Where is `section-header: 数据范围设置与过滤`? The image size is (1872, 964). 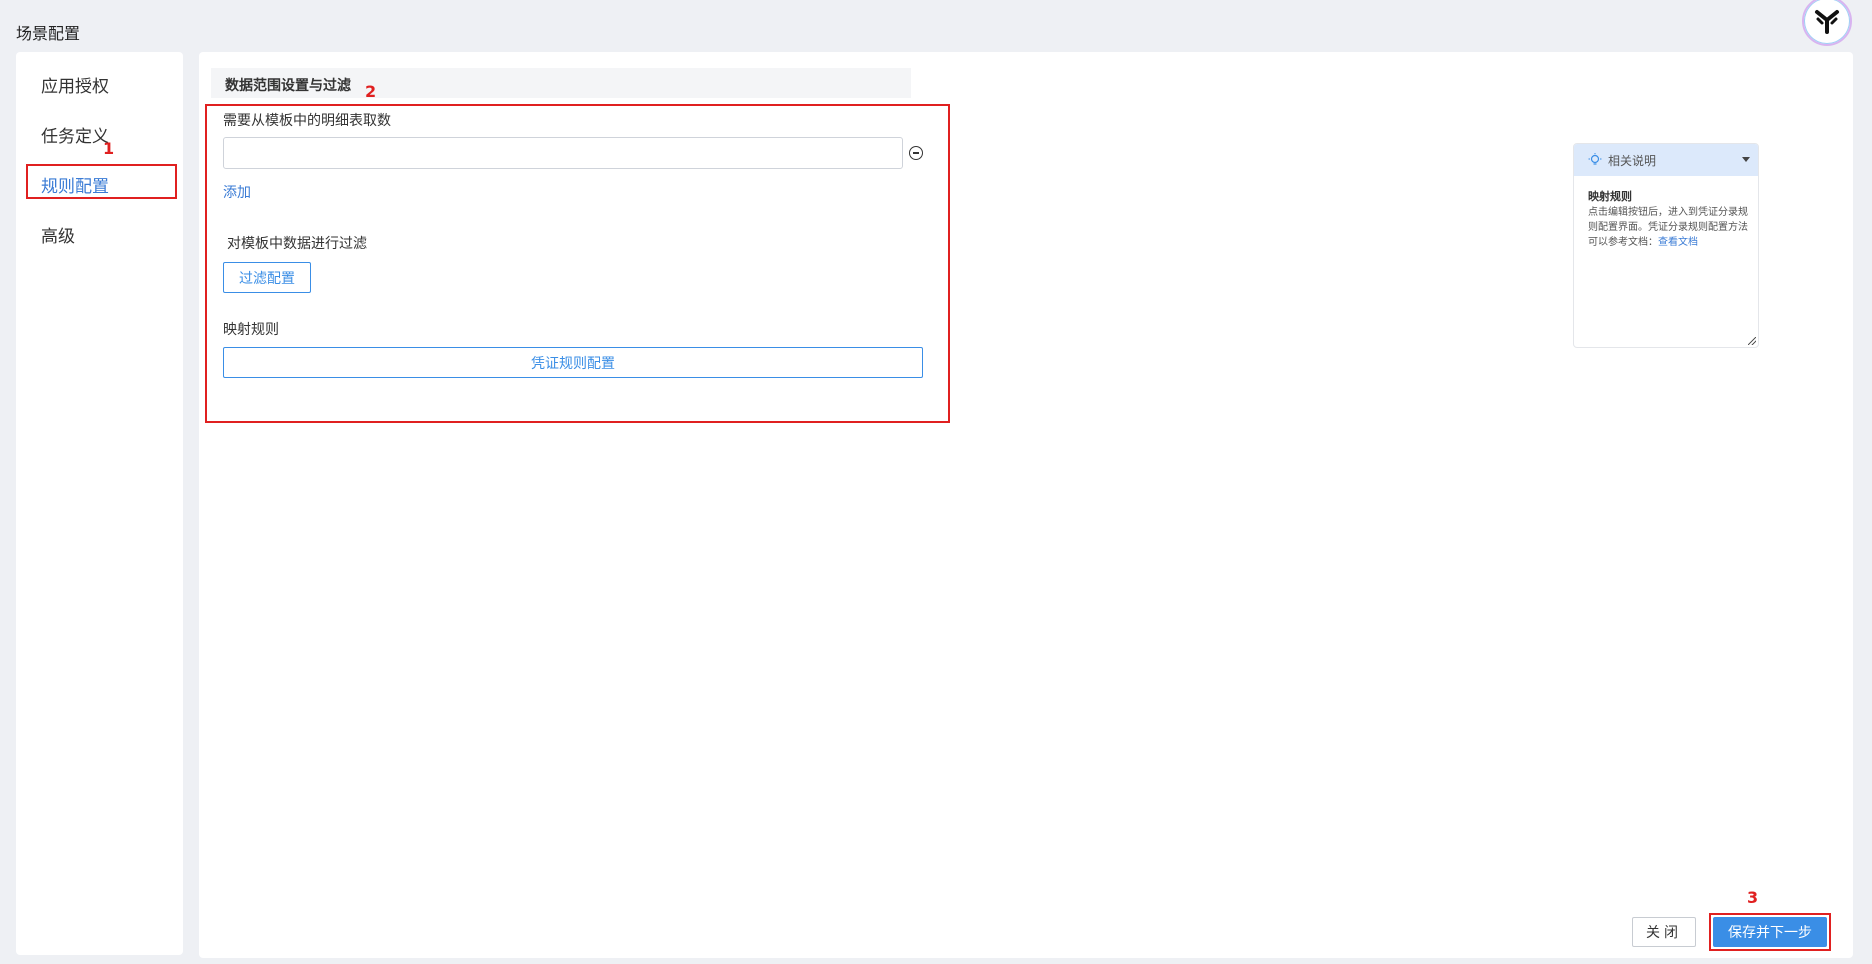
section-header: 数据范围设置与过滤 is located at coordinates (561, 83).